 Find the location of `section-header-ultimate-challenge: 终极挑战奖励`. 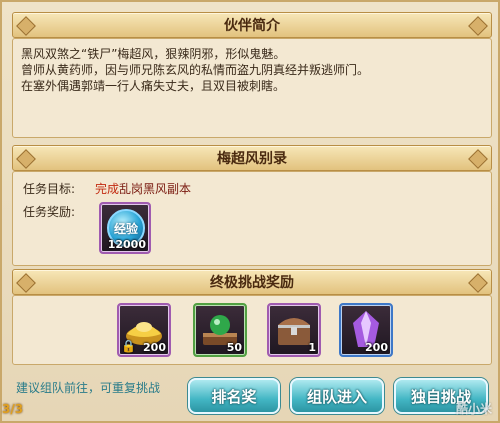

section-header-ultimate-challenge: 终极挑战奖励 is located at coordinates (252, 282).